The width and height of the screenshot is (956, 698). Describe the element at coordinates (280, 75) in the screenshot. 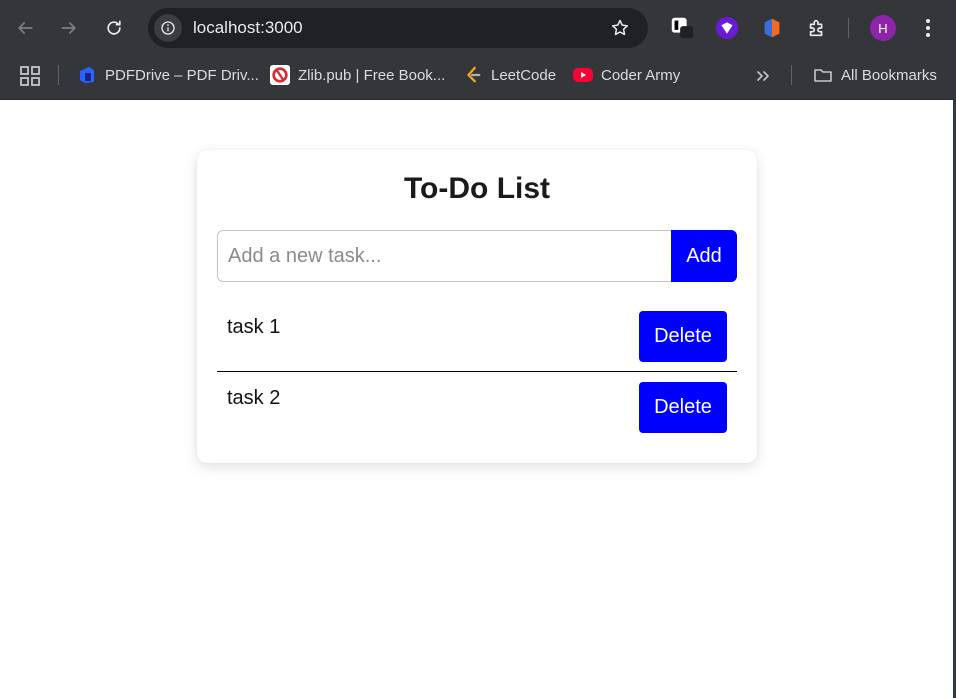

I see `zlib-icon` at that location.